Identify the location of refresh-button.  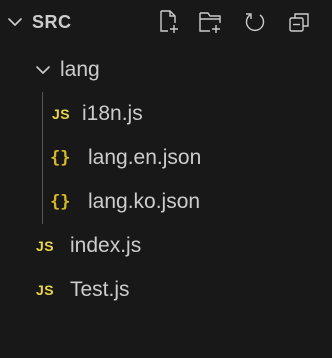
(255, 22).